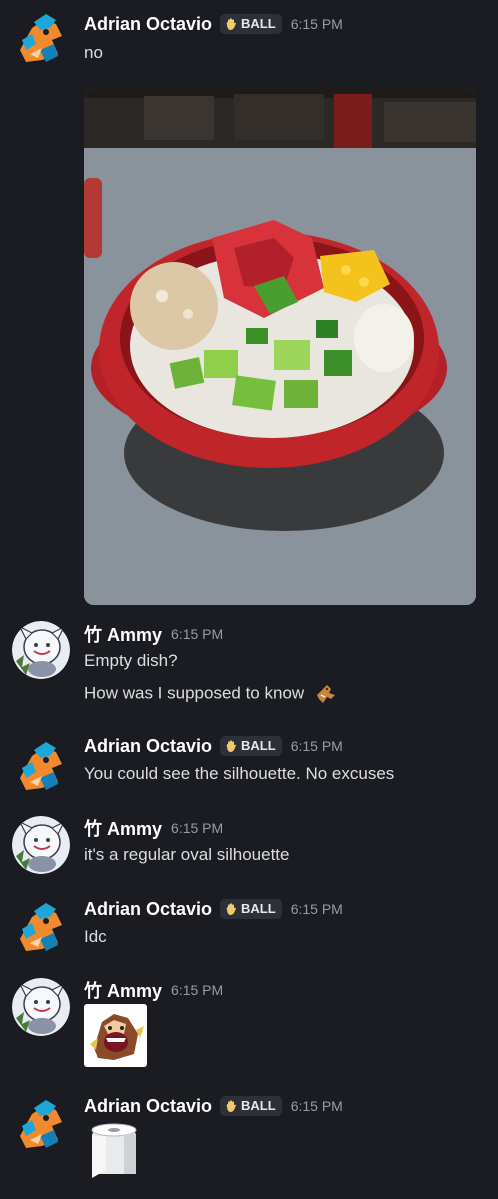 Image resolution: width=498 pixels, height=1199 pixels. What do you see at coordinates (93, 52) in the screenshot?
I see `message-text: no` at bounding box center [93, 52].